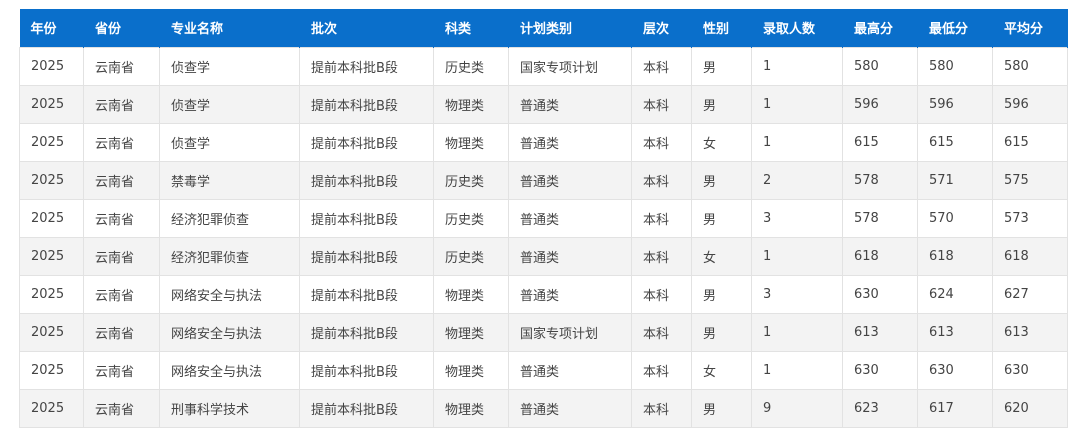 The width and height of the screenshot is (1080, 438). What do you see at coordinates (797, 180) in the screenshot?
I see `cell-admitted-count: 2` at bounding box center [797, 180].